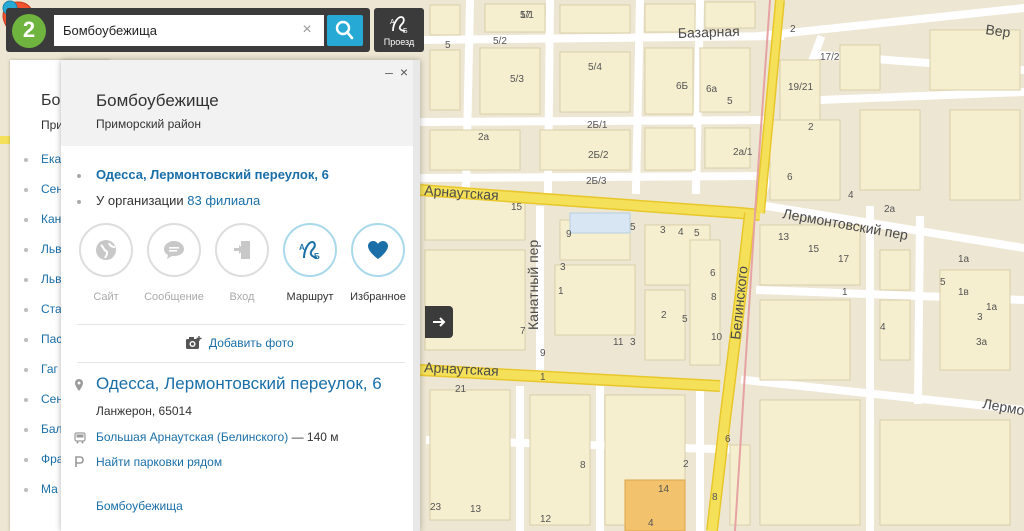  Describe the element at coordinates (714, 297) in the screenshot. I see `building-number: 8` at that location.